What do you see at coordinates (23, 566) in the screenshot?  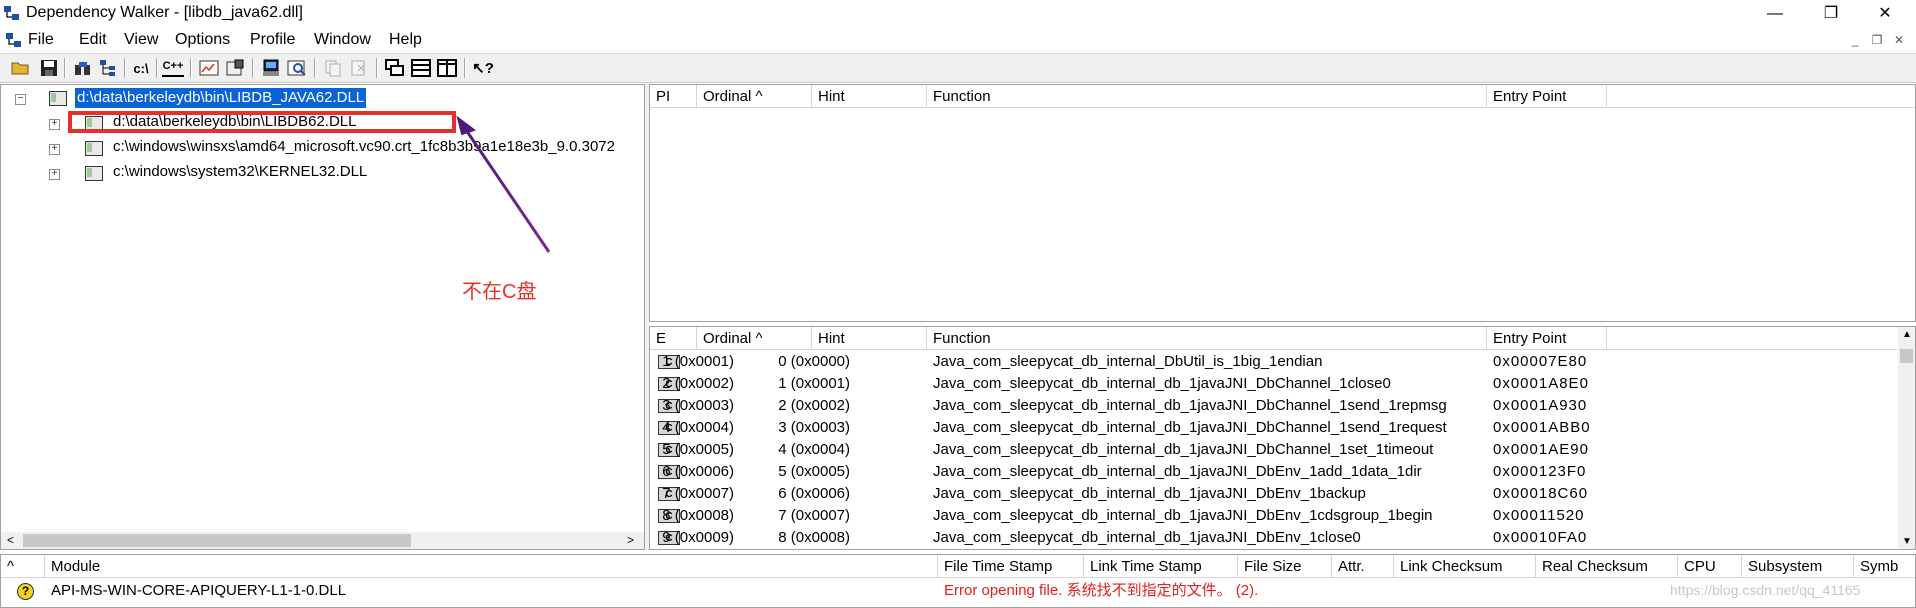 I see `col-header-sort: ^` at bounding box center [23, 566].